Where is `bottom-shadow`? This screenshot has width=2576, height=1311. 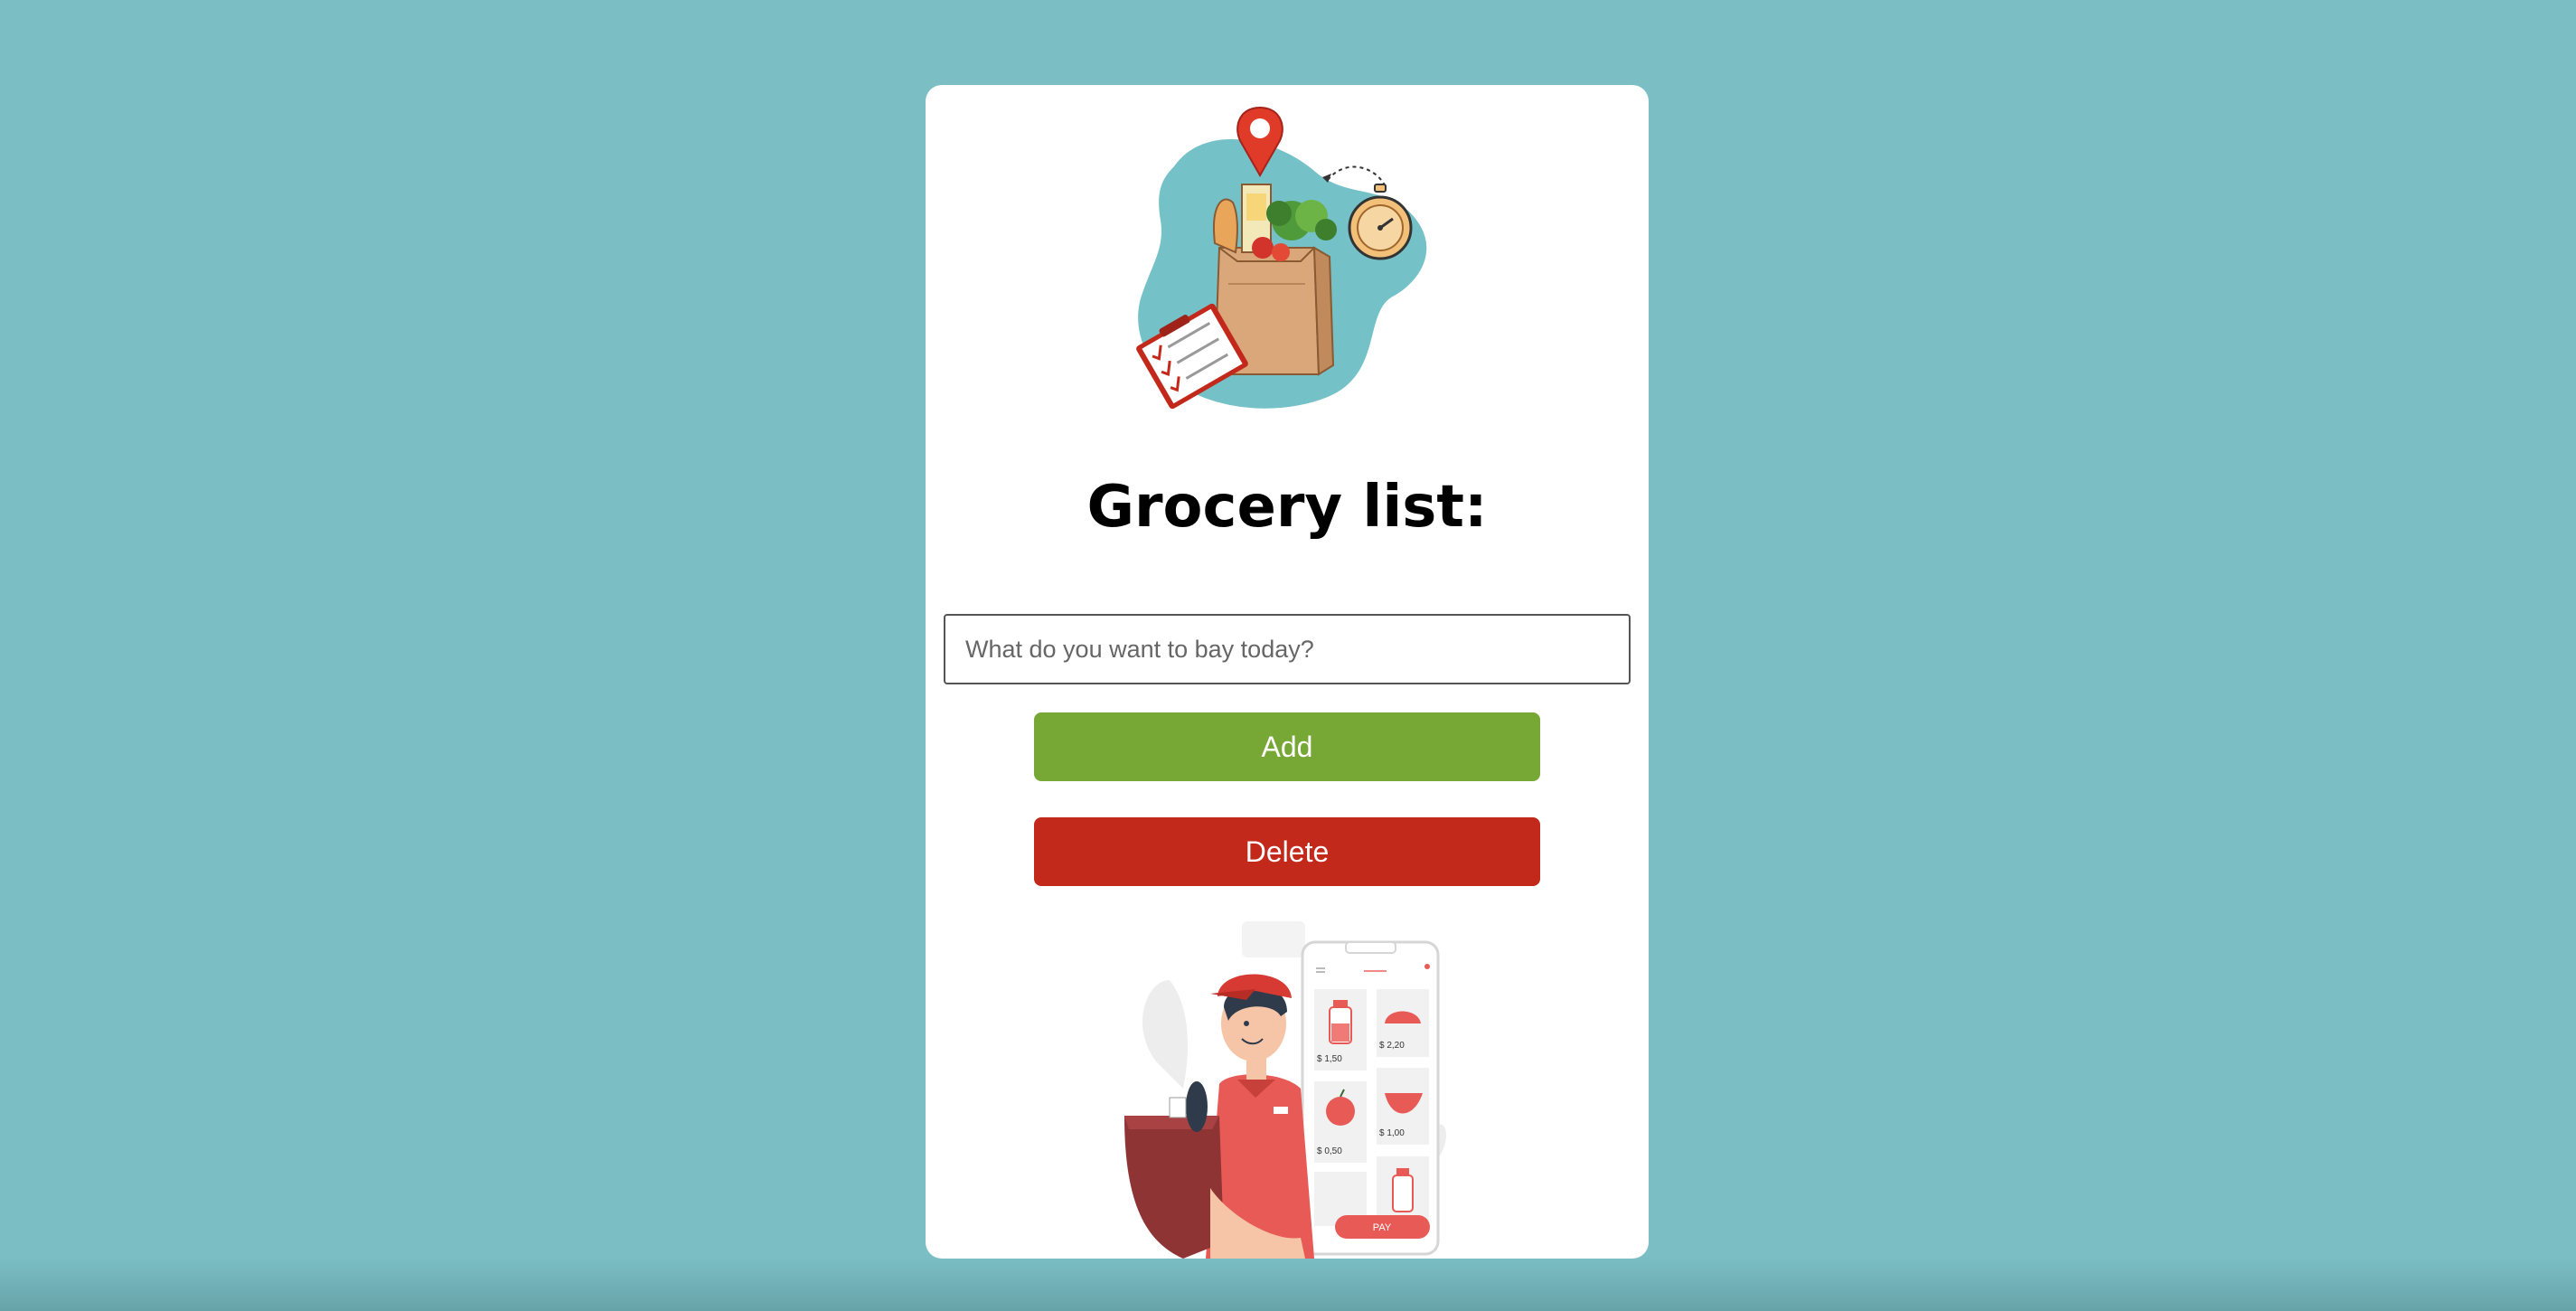
bottom-shadow is located at coordinates (1288, 1284).